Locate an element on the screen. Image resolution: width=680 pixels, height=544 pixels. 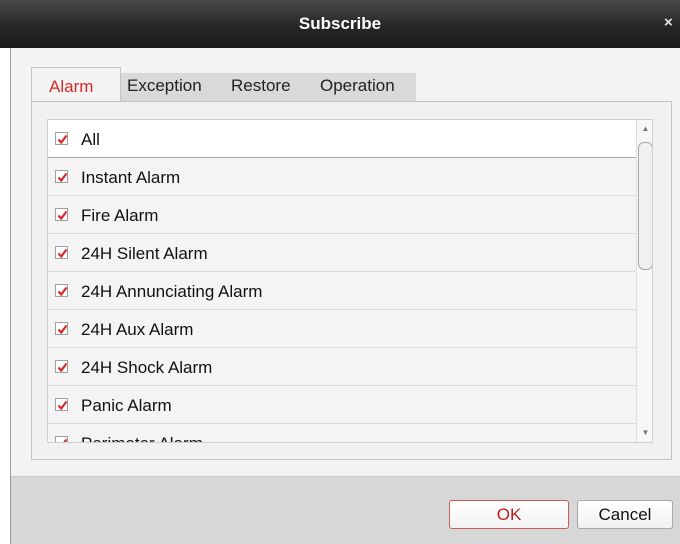
list-item-label: 24H Shock Alarm is located at coordinates (147, 367).